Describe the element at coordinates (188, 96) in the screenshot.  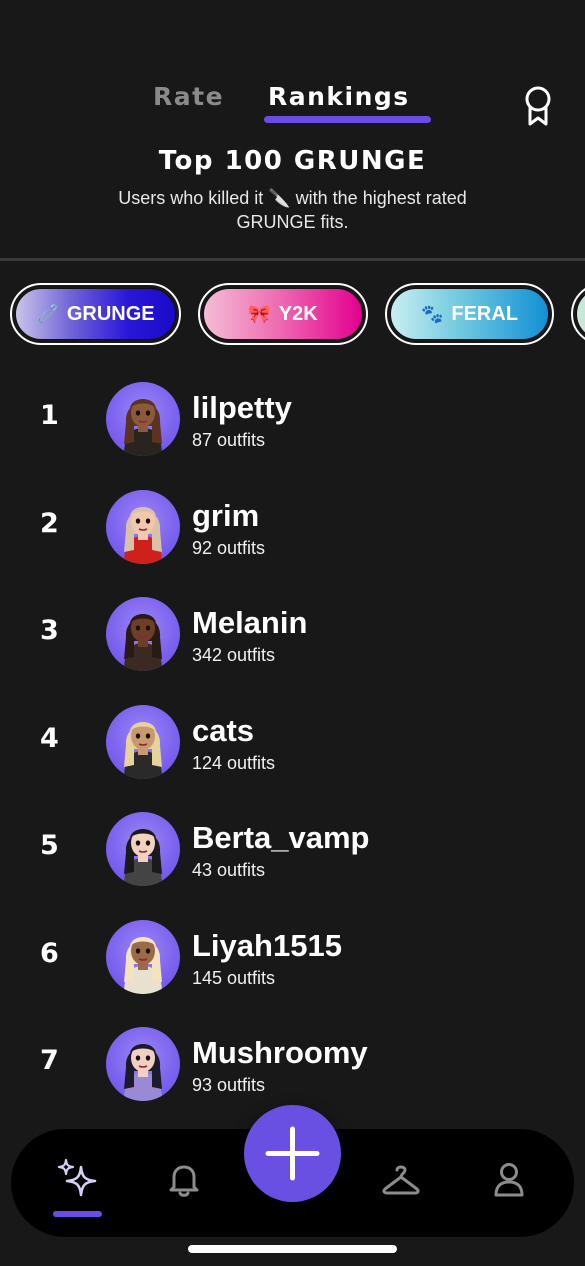
I see `tab-rate: Rate` at that location.